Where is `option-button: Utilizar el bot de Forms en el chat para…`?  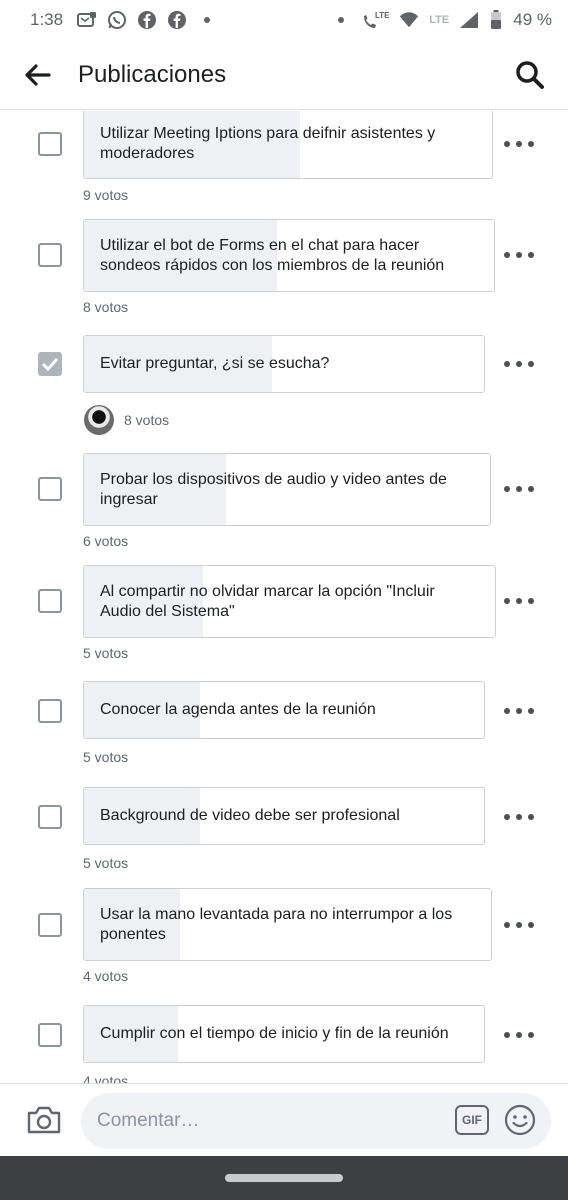 option-button: Utilizar el bot de Forms en el chat para… is located at coordinates (289, 255).